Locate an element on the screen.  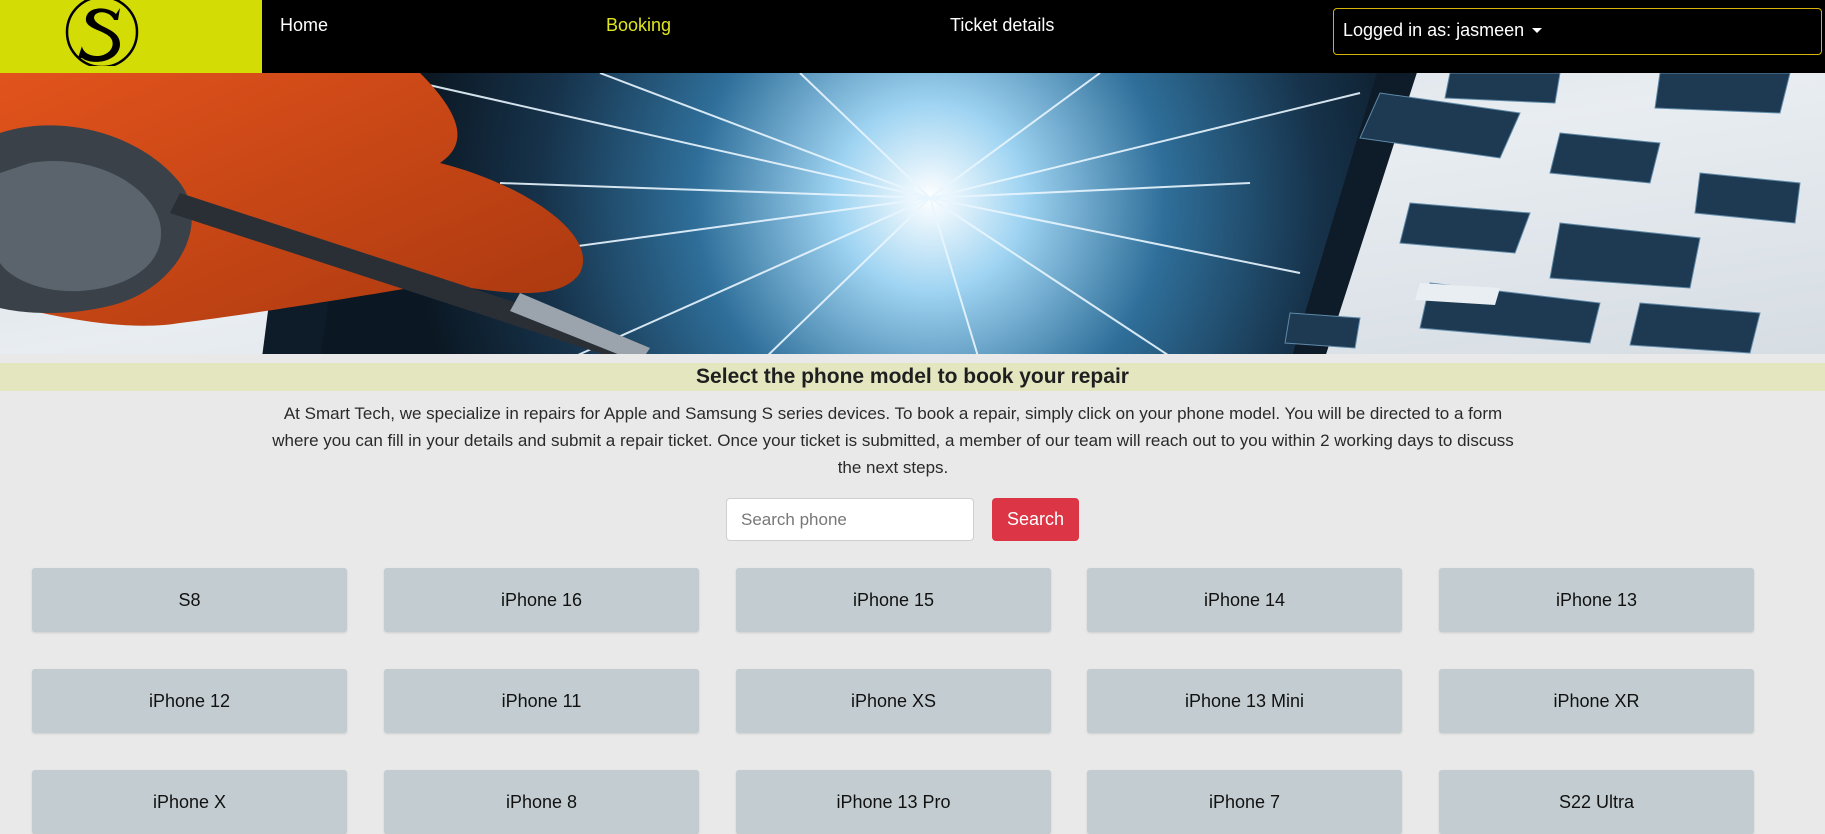
brand-logo is located at coordinates (131, 36).